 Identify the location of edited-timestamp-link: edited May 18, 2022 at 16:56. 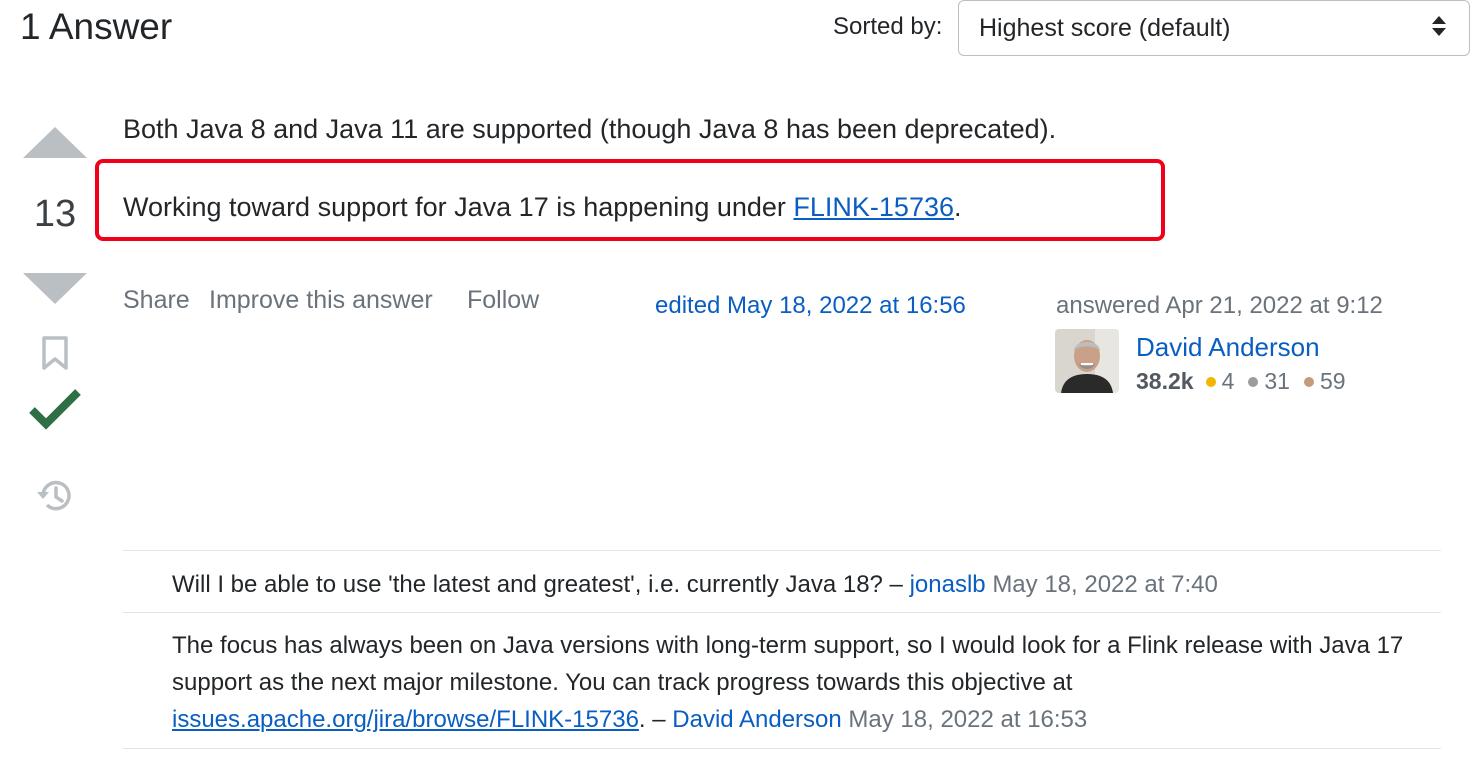
(810, 306).